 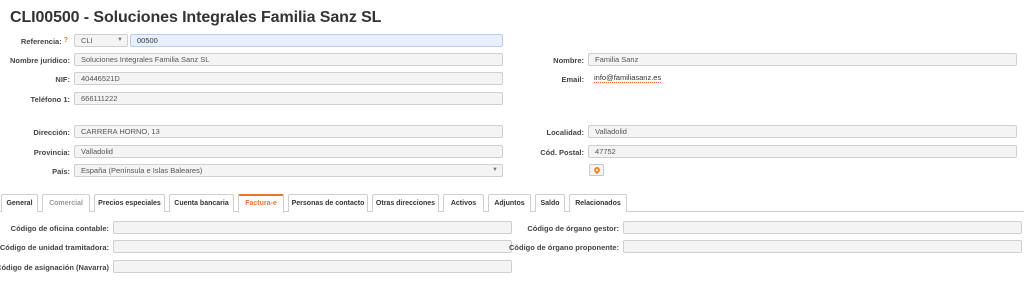 I want to click on required-mark: ?, so click(x=65, y=40).